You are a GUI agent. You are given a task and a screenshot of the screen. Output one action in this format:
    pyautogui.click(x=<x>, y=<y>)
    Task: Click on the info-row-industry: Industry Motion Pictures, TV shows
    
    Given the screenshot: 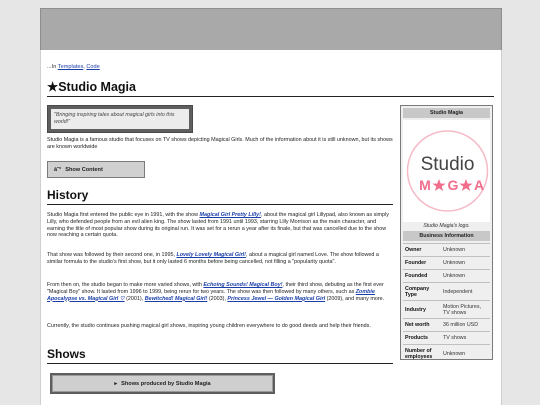 What is the action you would take?
    pyautogui.click(x=446, y=309)
    